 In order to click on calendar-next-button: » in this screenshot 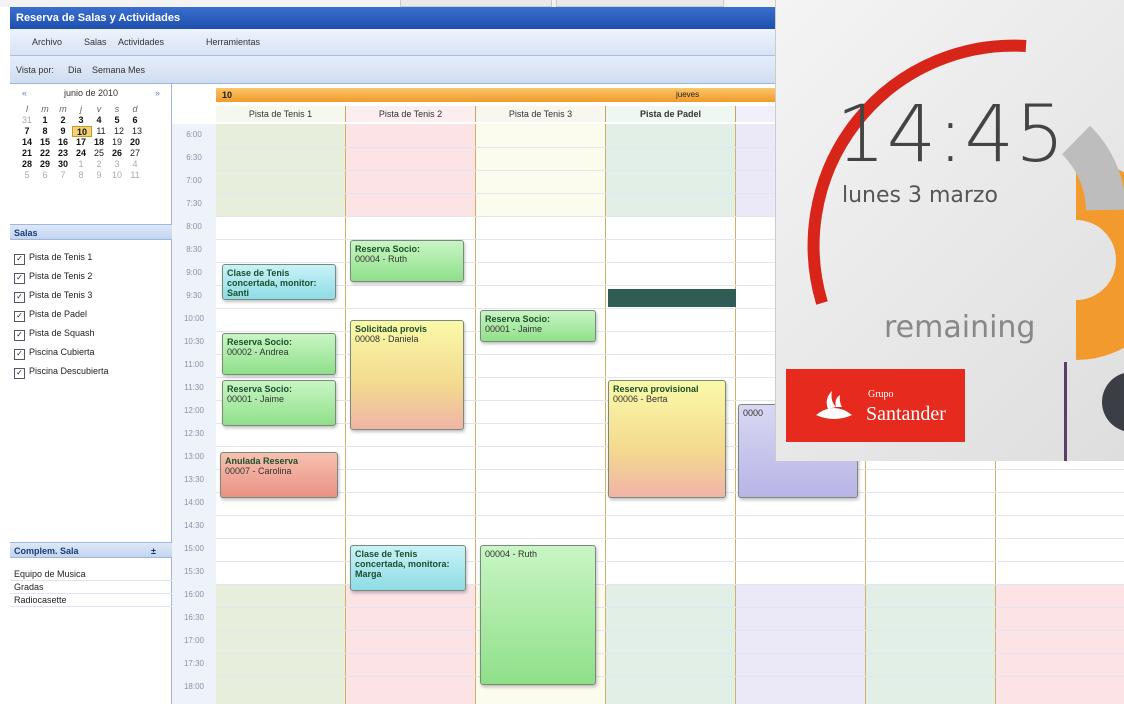, I will do `click(157, 93)`.